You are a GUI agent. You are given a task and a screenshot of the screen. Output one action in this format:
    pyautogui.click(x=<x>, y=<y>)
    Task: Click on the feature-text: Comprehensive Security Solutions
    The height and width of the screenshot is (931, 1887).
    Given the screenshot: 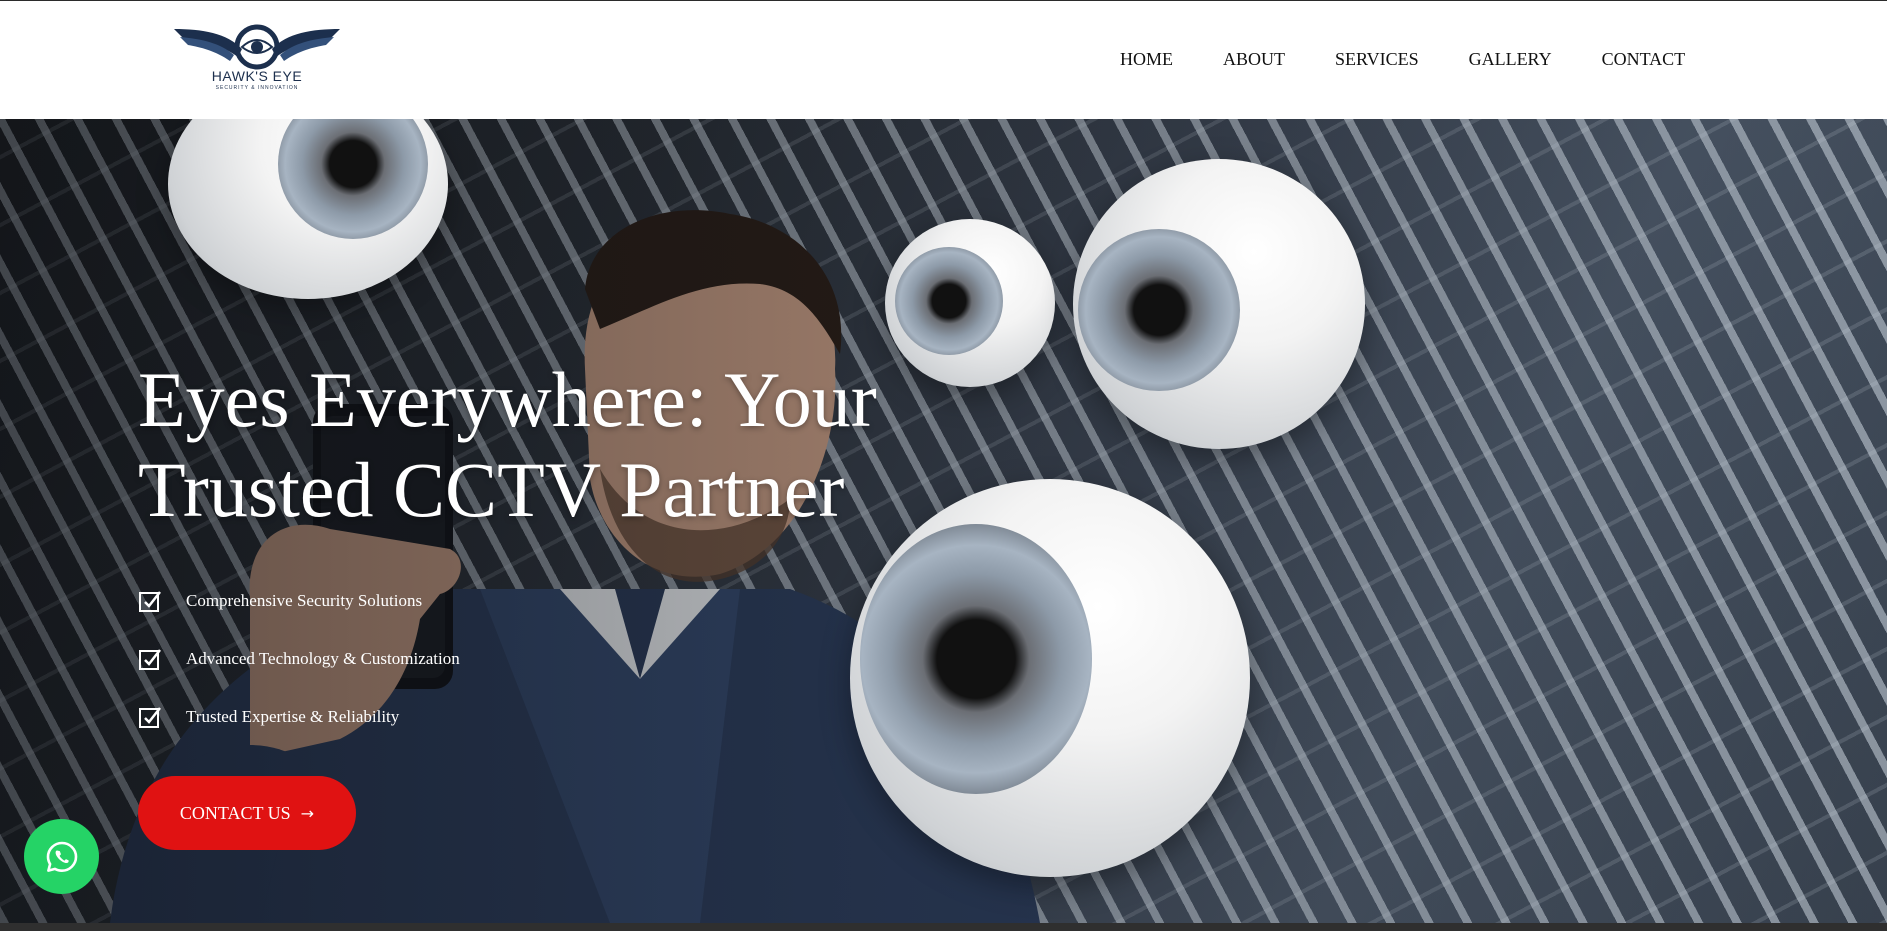 What is the action you would take?
    pyautogui.click(x=304, y=600)
    